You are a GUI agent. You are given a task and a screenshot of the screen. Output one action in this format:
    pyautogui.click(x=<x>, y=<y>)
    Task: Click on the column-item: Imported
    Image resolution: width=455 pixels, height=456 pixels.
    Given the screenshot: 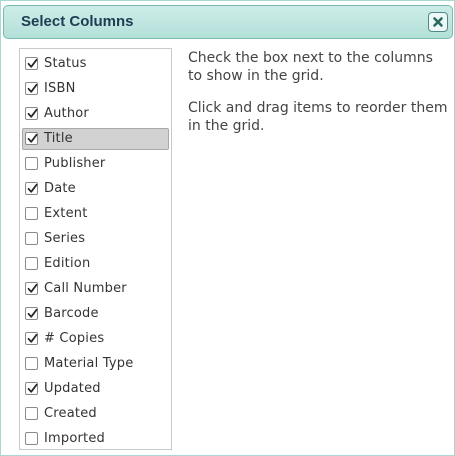 What is the action you would take?
    pyautogui.click(x=95, y=439)
    